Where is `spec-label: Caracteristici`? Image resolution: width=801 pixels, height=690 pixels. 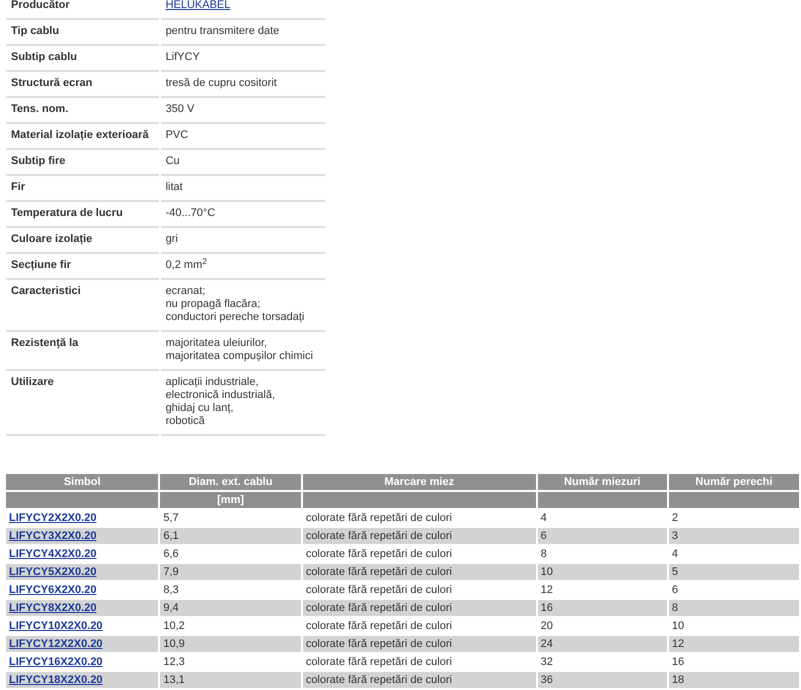 spec-label: Caracteristici is located at coordinates (82, 306).